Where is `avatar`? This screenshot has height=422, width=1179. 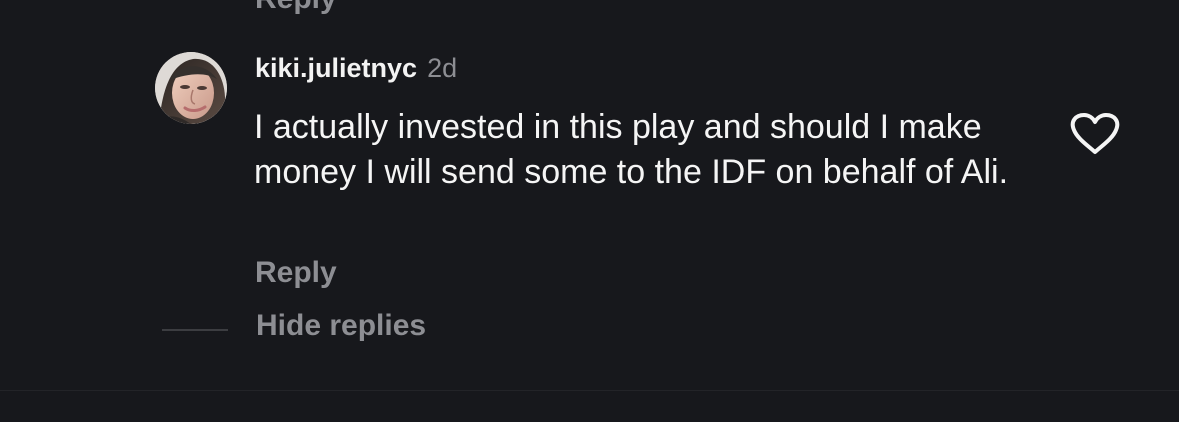 avatar is located at coordinates (191, 88).